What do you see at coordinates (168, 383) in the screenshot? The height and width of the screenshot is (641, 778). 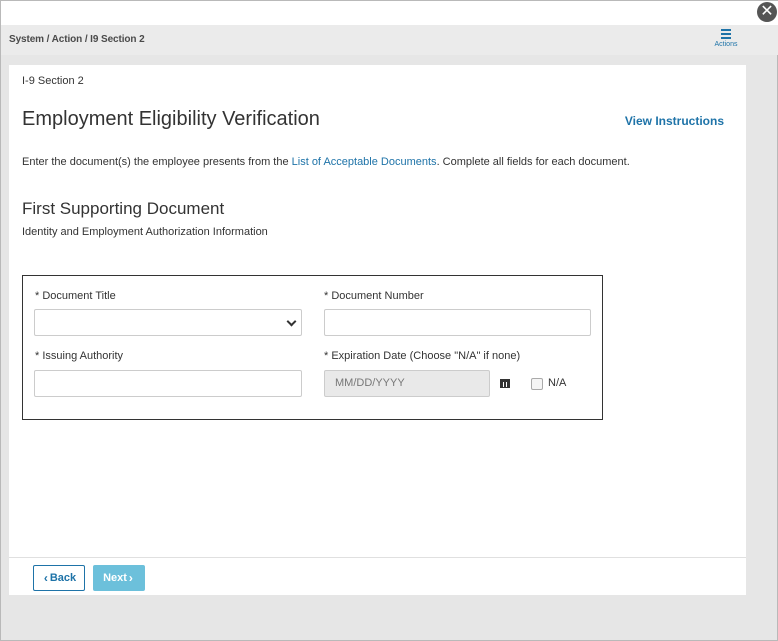 I see `issuing-authority-input` at bounding box center [168, 383].